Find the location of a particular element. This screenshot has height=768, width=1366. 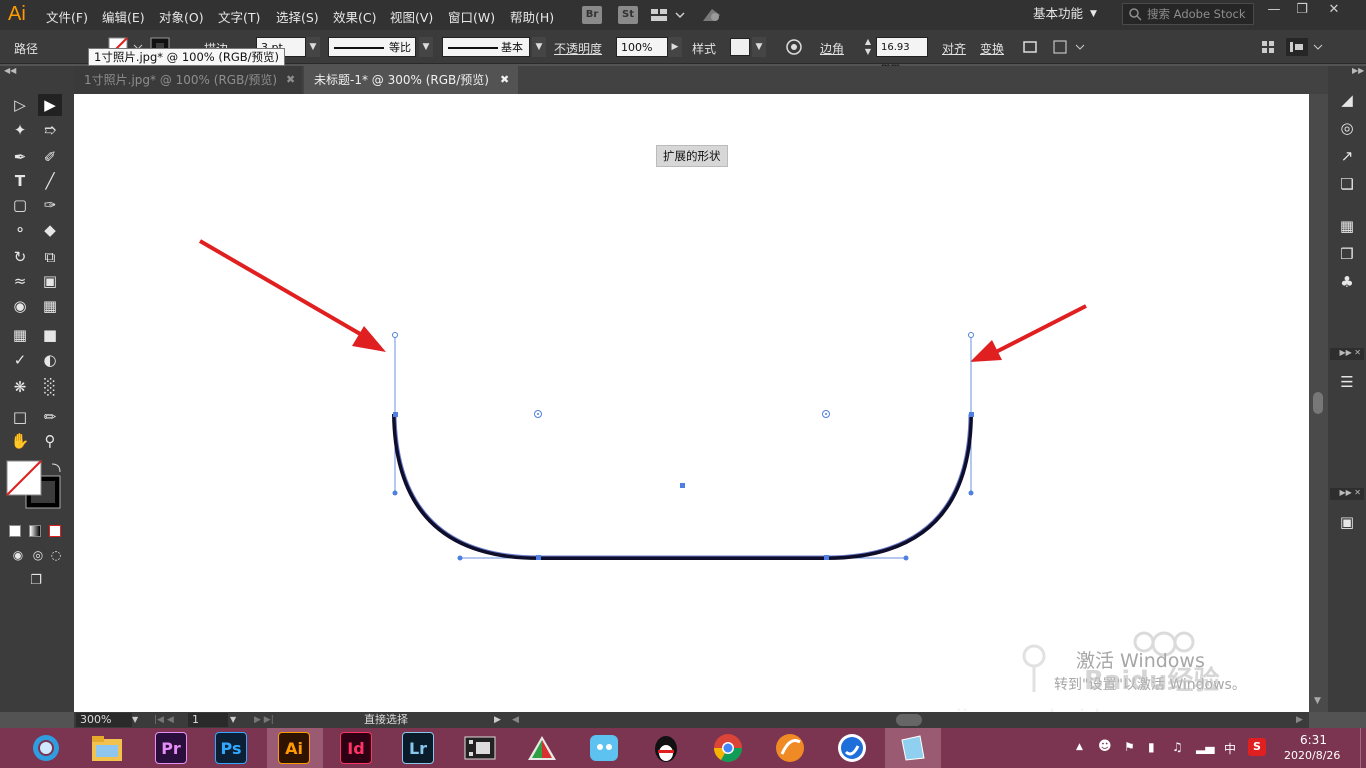

horizontal-scroll-thumb is located at coordinates (909, 720).